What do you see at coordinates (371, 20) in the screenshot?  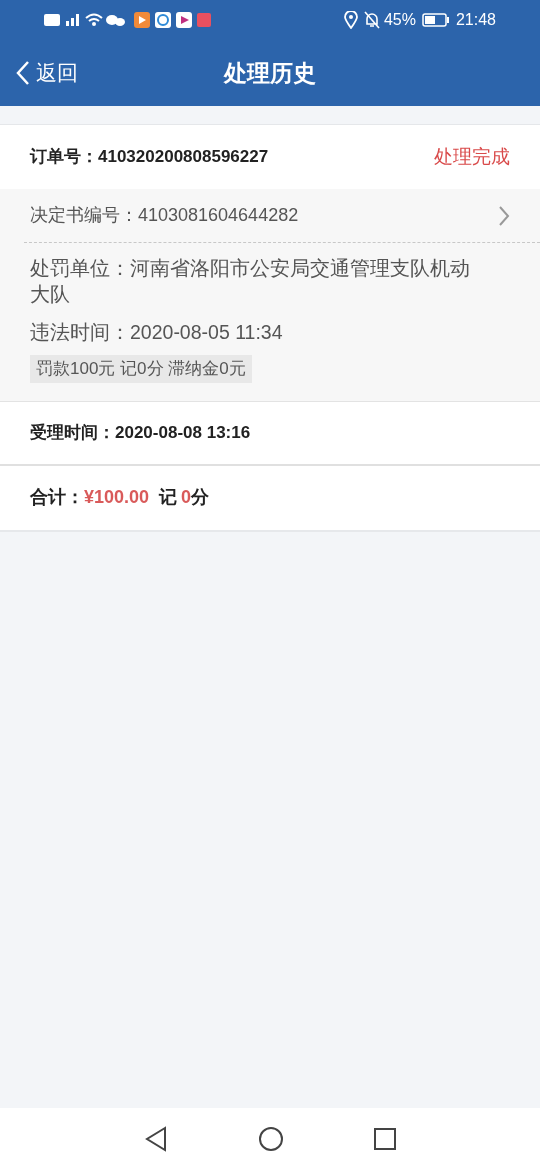 I see `bell-muted-icon` at bounding box center [371, 20].